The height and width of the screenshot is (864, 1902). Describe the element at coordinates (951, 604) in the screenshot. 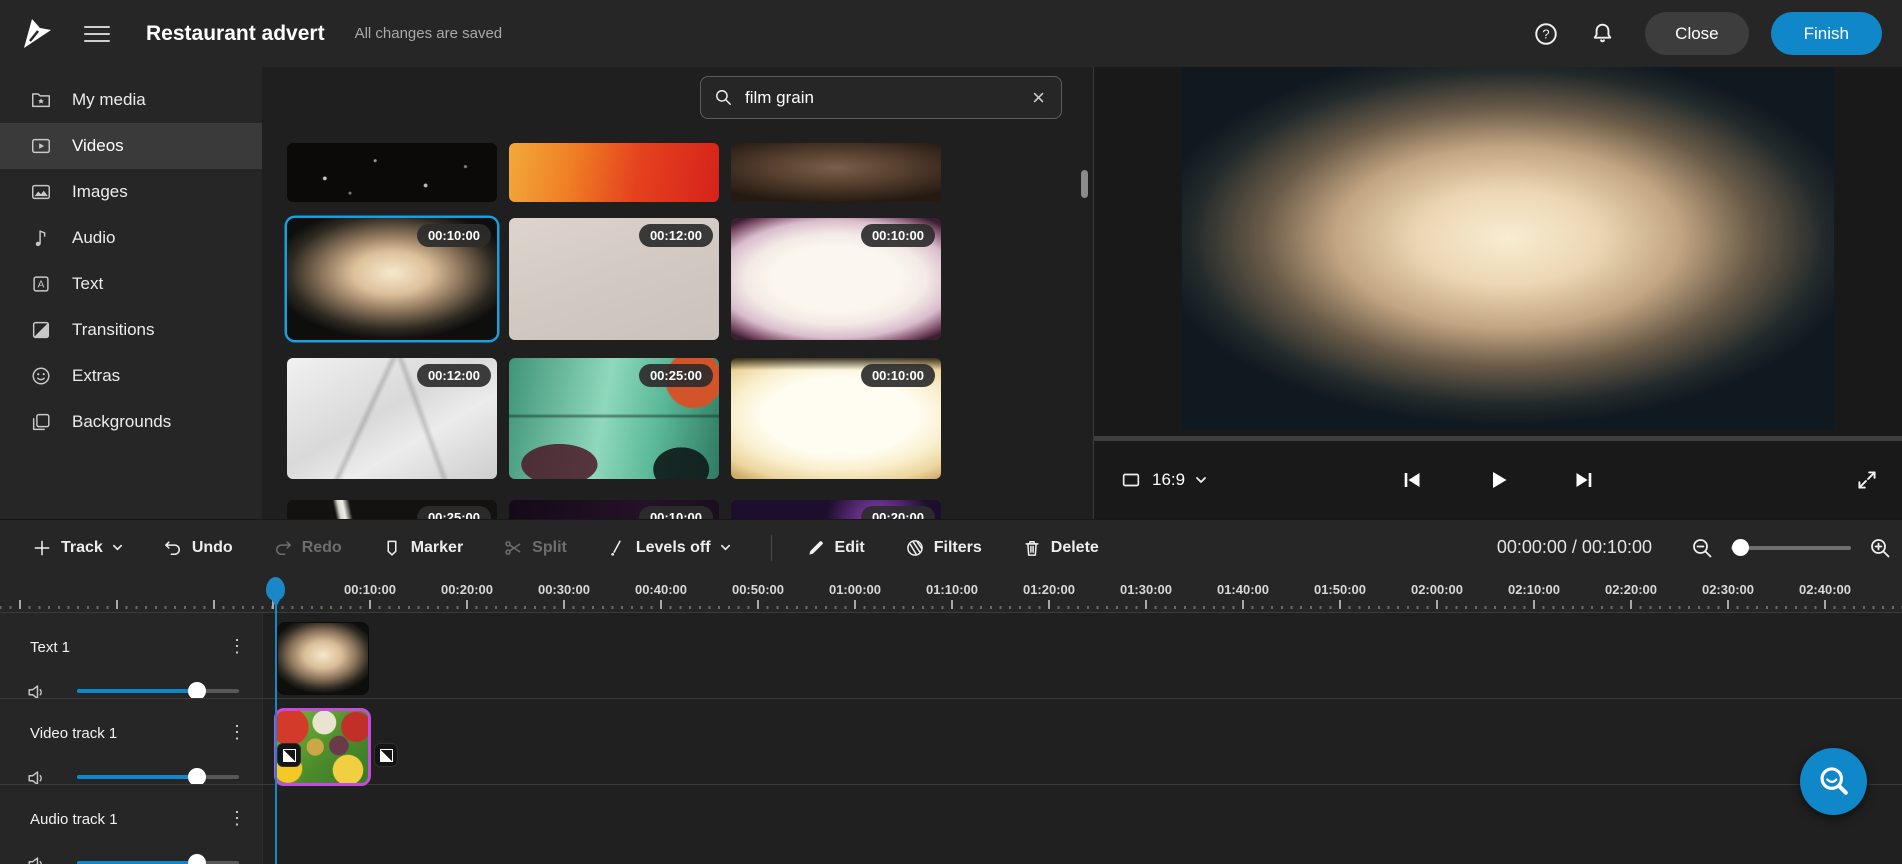

I see `ruler-tick-marks` at that location.